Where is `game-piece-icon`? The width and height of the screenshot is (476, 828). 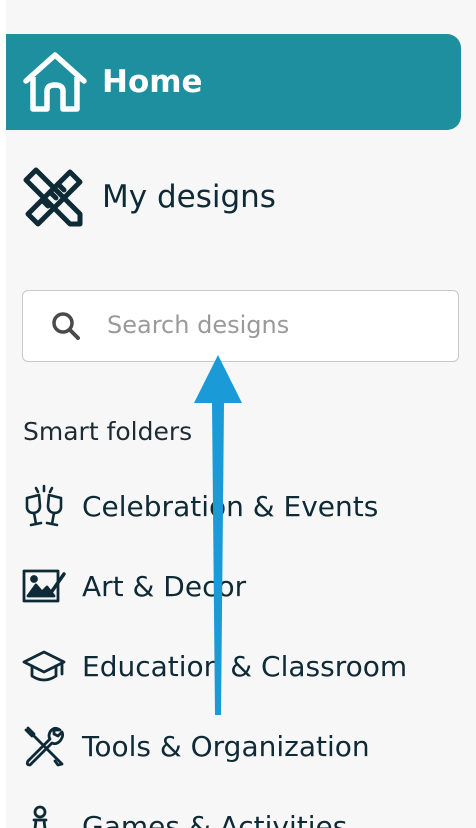 game-piece-icon is located at coordinates (40, 816).